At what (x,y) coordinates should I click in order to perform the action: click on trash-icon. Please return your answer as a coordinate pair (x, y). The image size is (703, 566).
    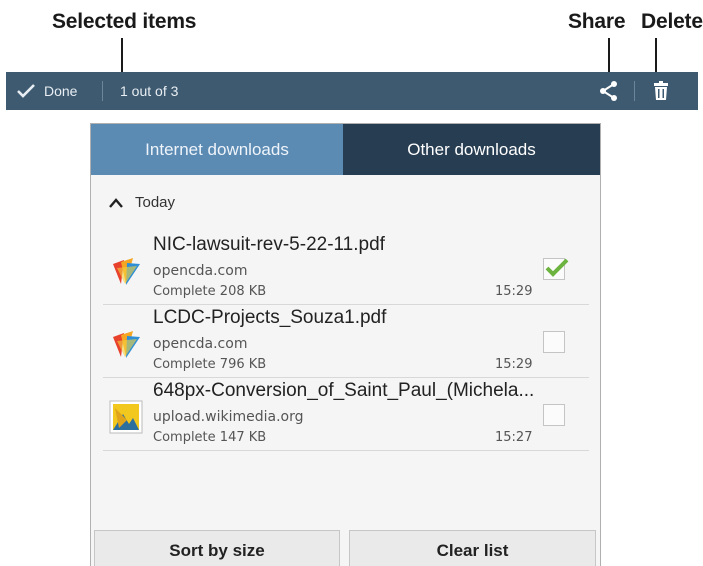
    Looking at the image, I should click on (661, 90).